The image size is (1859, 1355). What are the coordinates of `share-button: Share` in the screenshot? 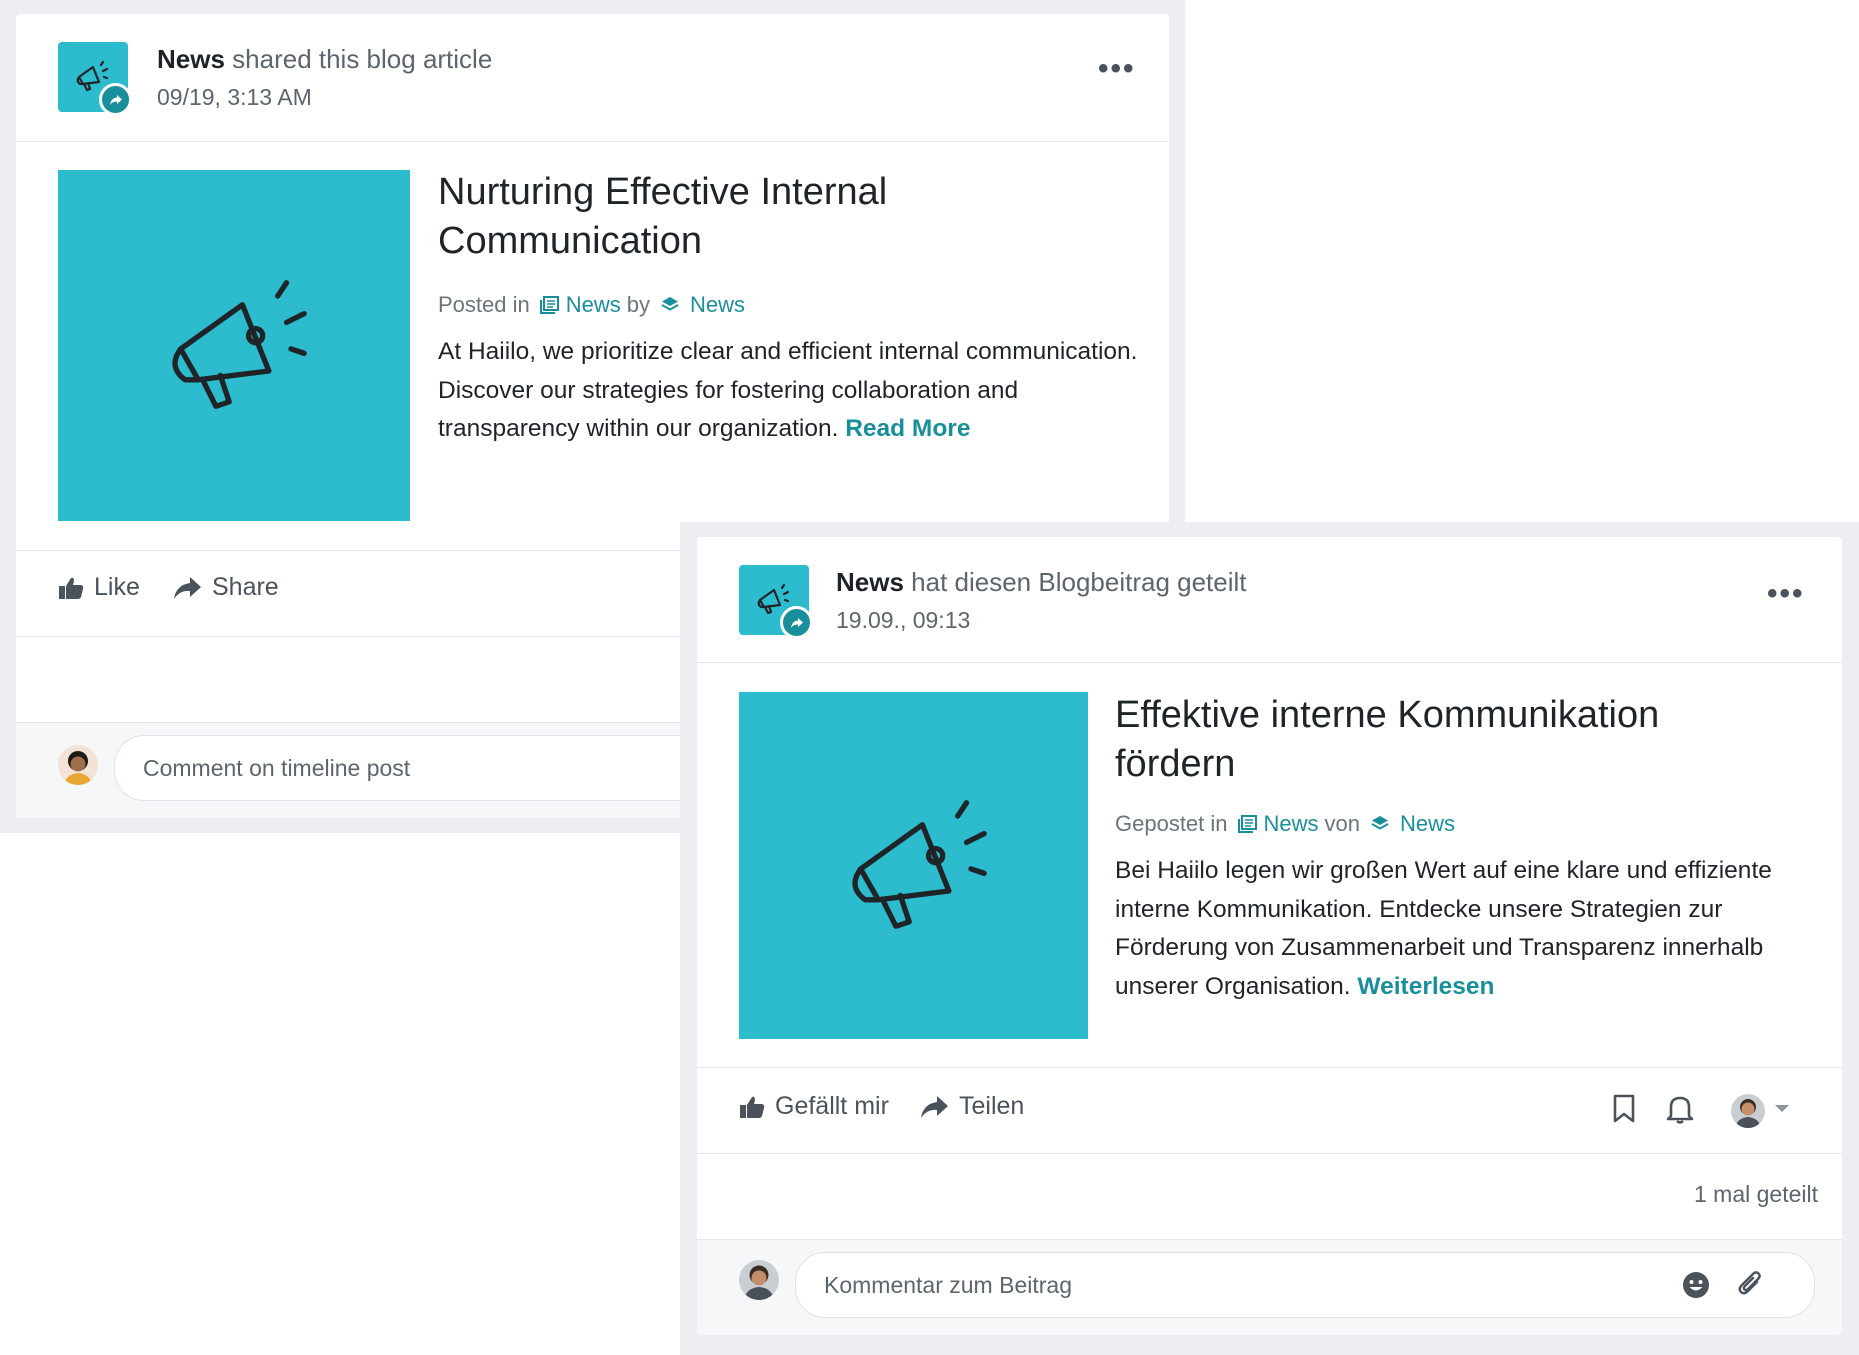 It's located at (225, 587).